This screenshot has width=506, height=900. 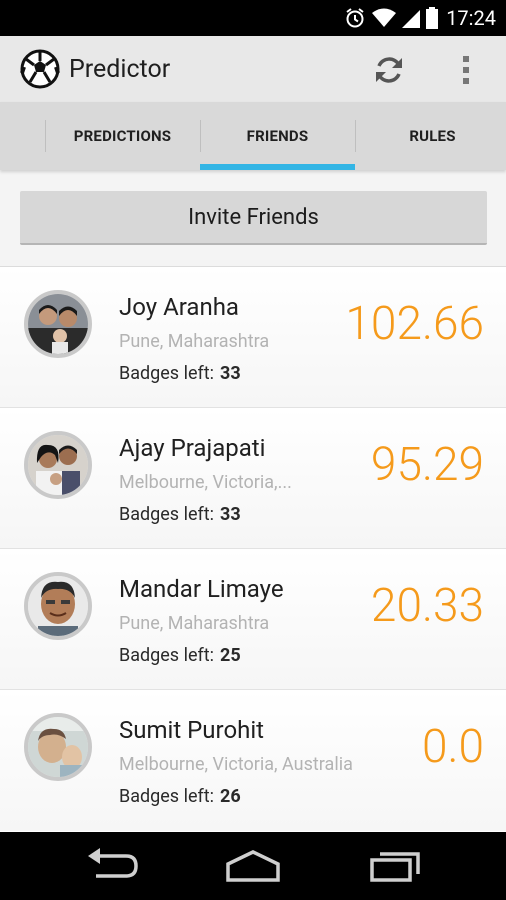 I want to click on battery-icon, so click(x=432, y=18).